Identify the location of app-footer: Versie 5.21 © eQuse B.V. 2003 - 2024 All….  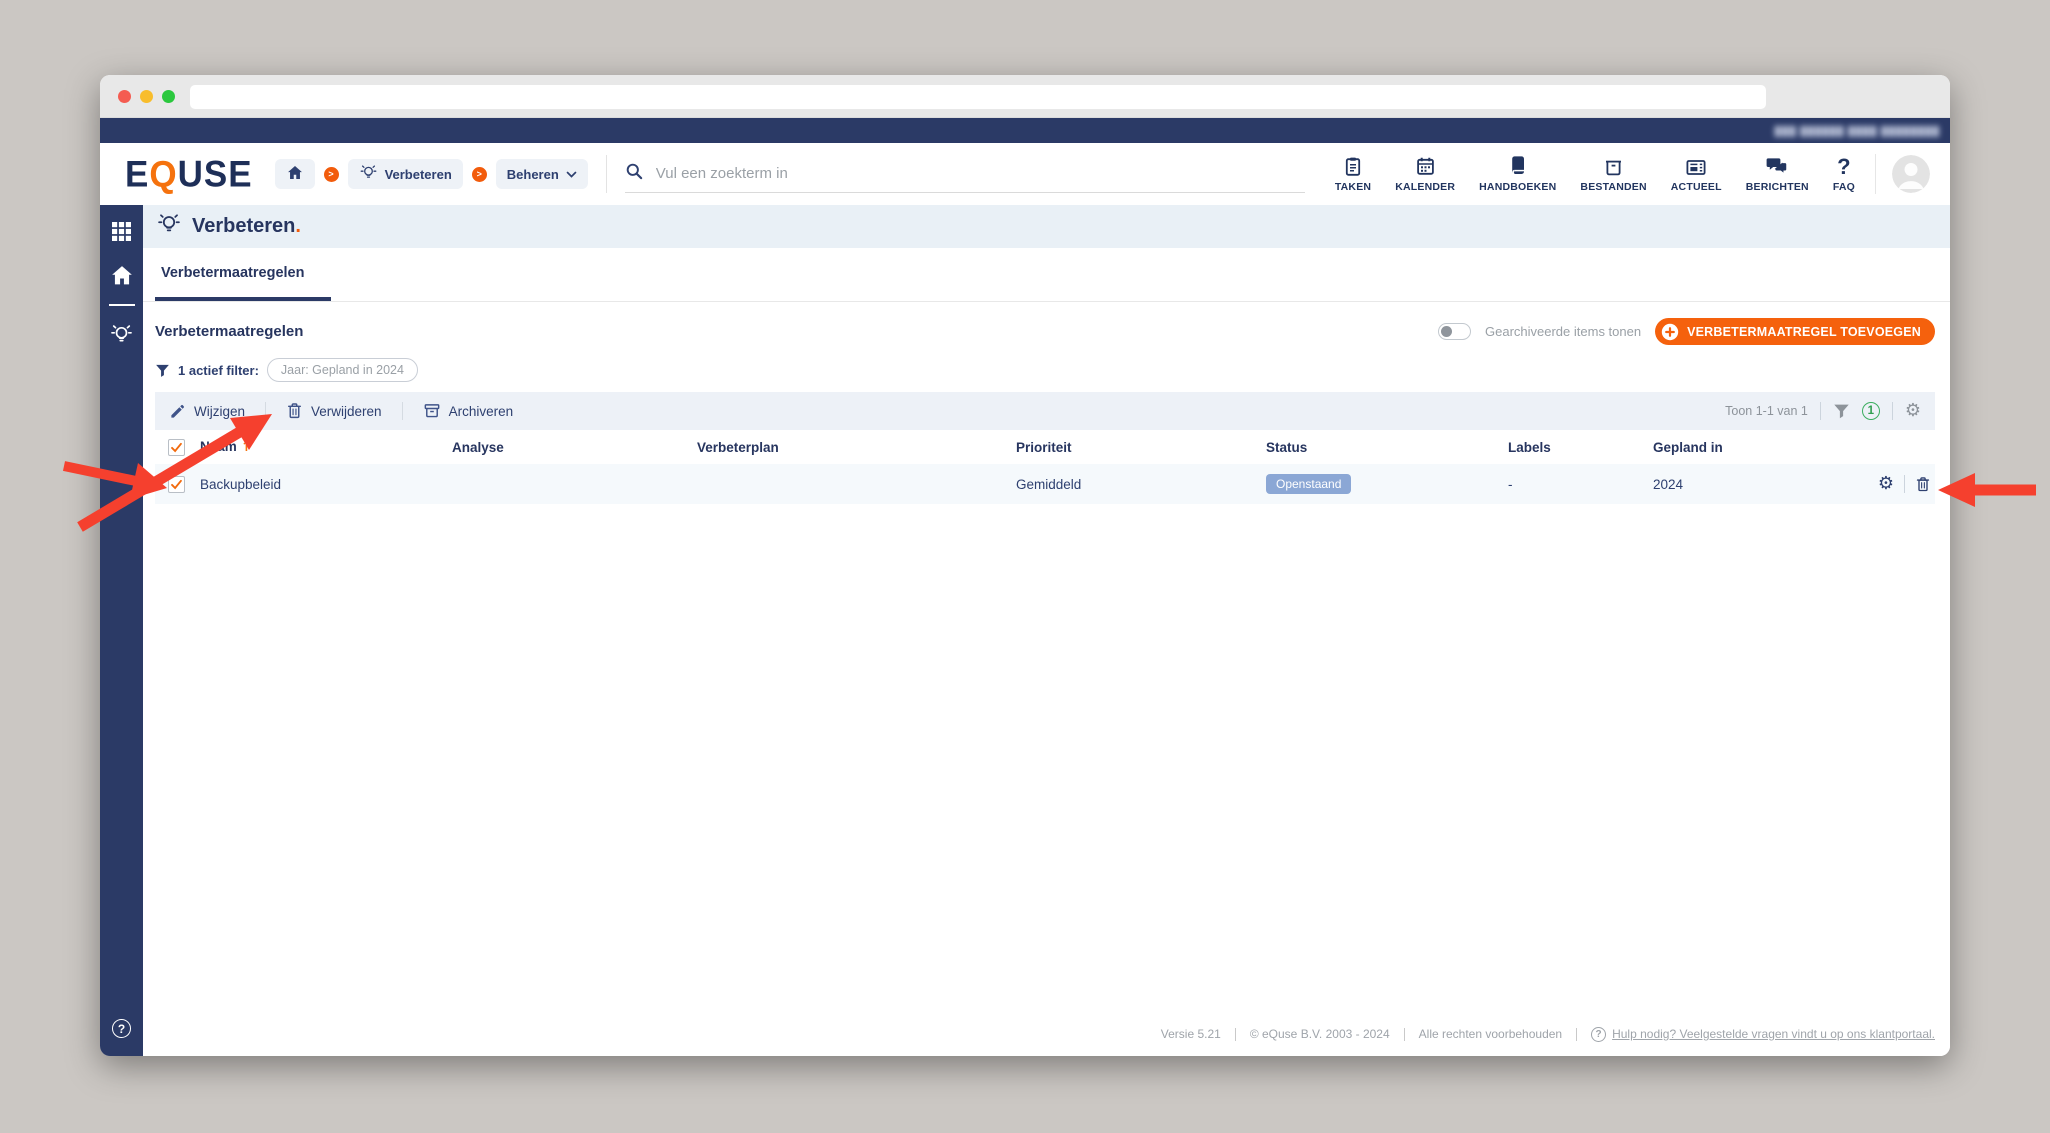
(1046, 1034).